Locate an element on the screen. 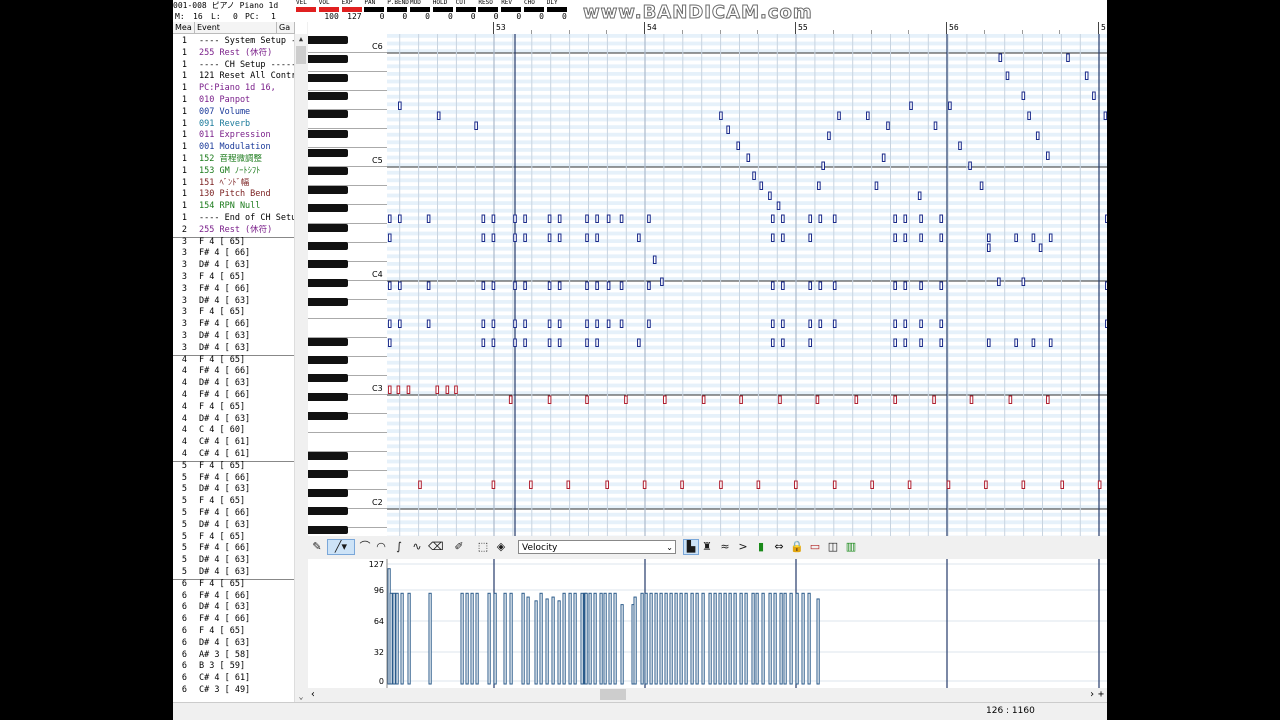 The height and width of the screenshot is (720, 1280). event-row: 6 F 4 [ 65] is located at coordinates (234, 585).